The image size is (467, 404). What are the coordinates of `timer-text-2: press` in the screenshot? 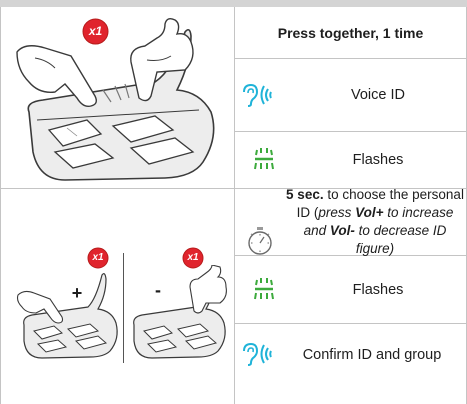 It's located at (337, 212).